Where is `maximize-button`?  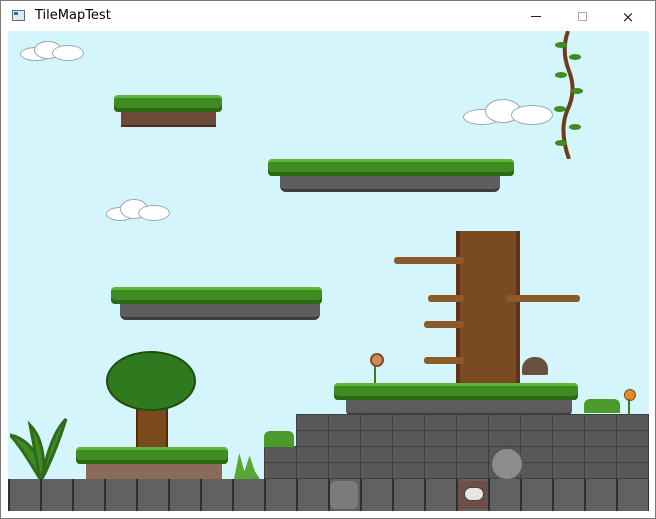 maximize-button is located at coordinates (582, 16).